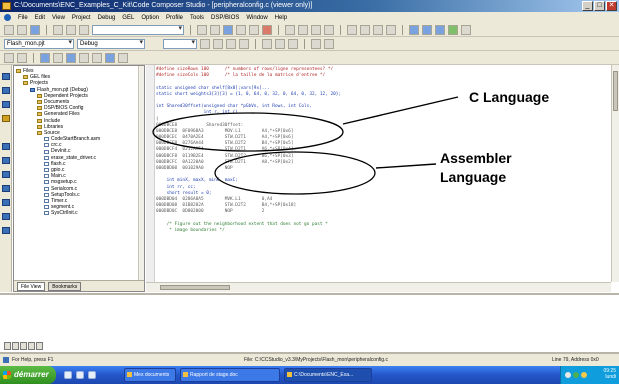 This screenshot has height=384, width=619. I want to click on vertical-scroll-thumb, so click(615, 91).